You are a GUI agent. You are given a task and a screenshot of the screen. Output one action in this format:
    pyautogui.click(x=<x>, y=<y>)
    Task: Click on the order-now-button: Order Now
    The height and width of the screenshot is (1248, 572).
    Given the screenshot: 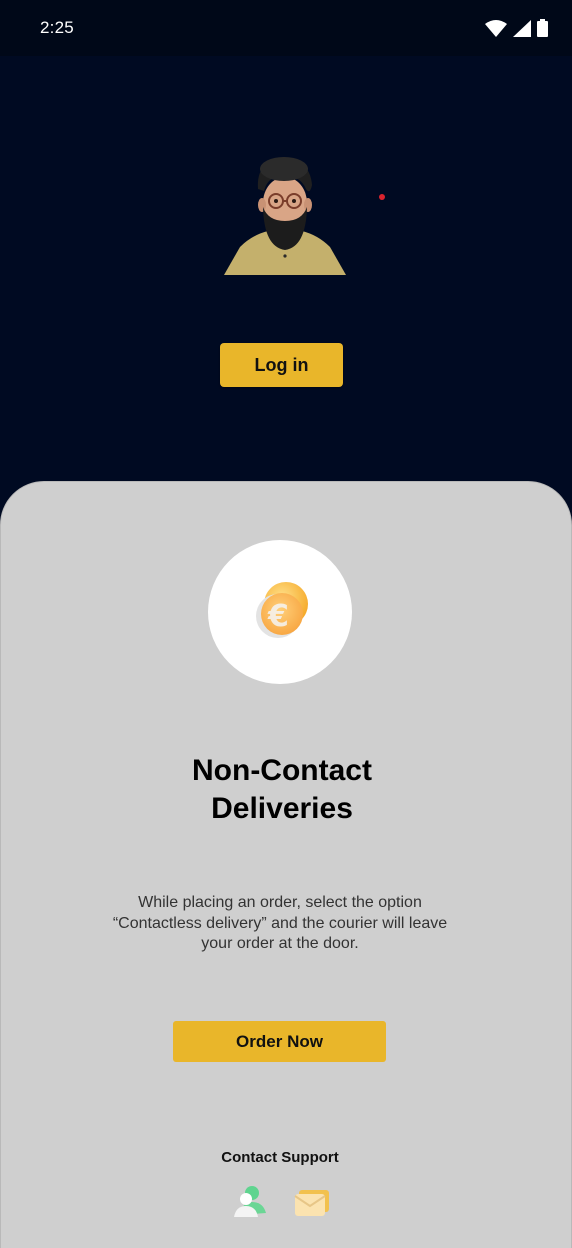 What is the action you would take?
    pyautogui.click(x=279, y=1041)
    